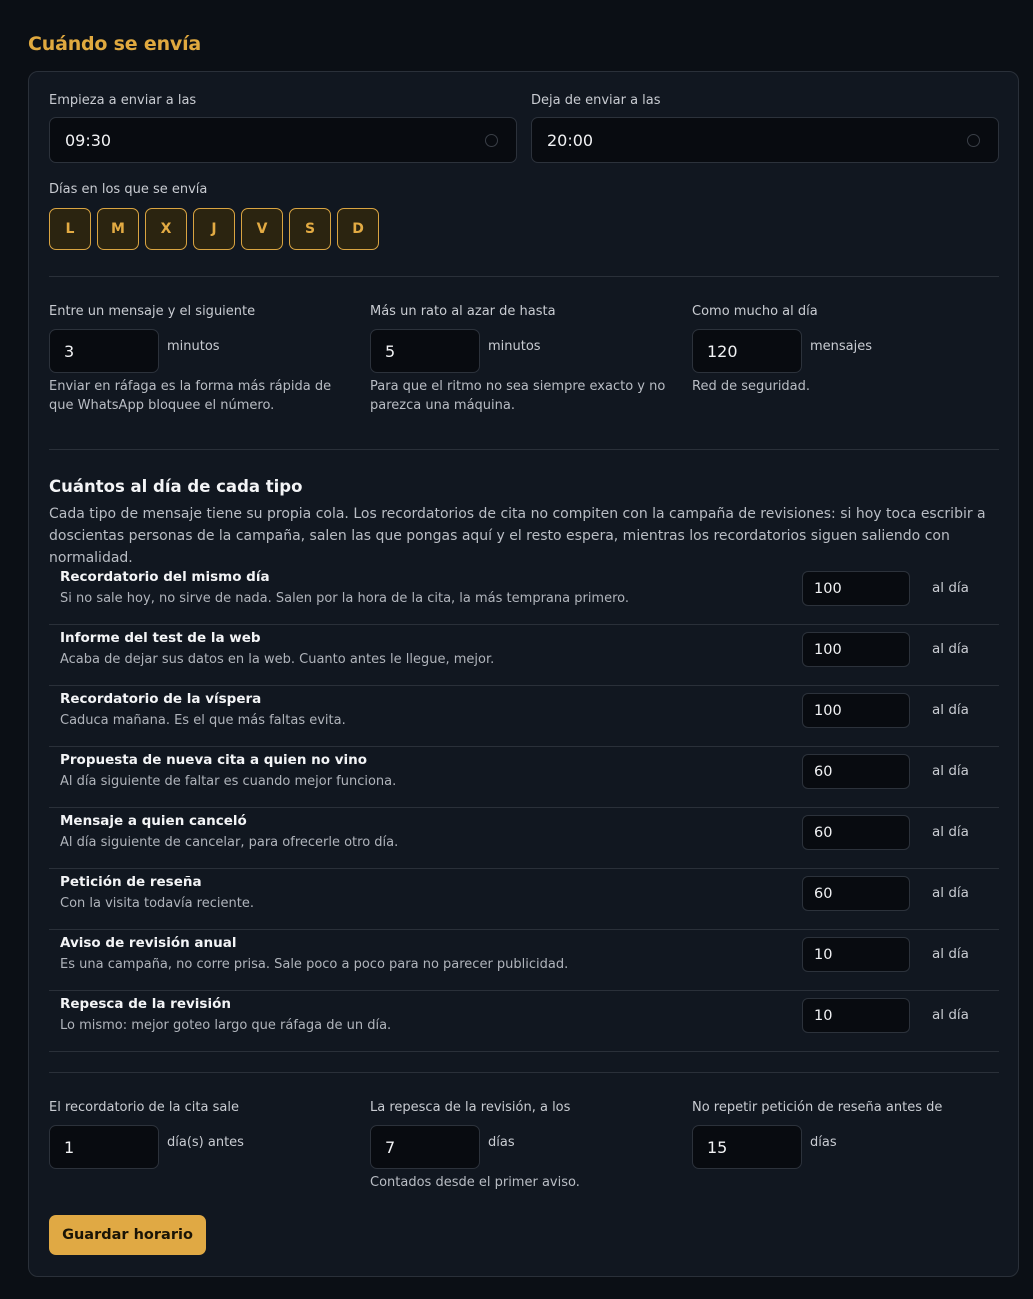 This screenshot has width=1033, height=1299. Describe the element at coordinates (470, 1107) in the screenshot. I see `repesca-label: La repesca de la revisión, a los` at that location.